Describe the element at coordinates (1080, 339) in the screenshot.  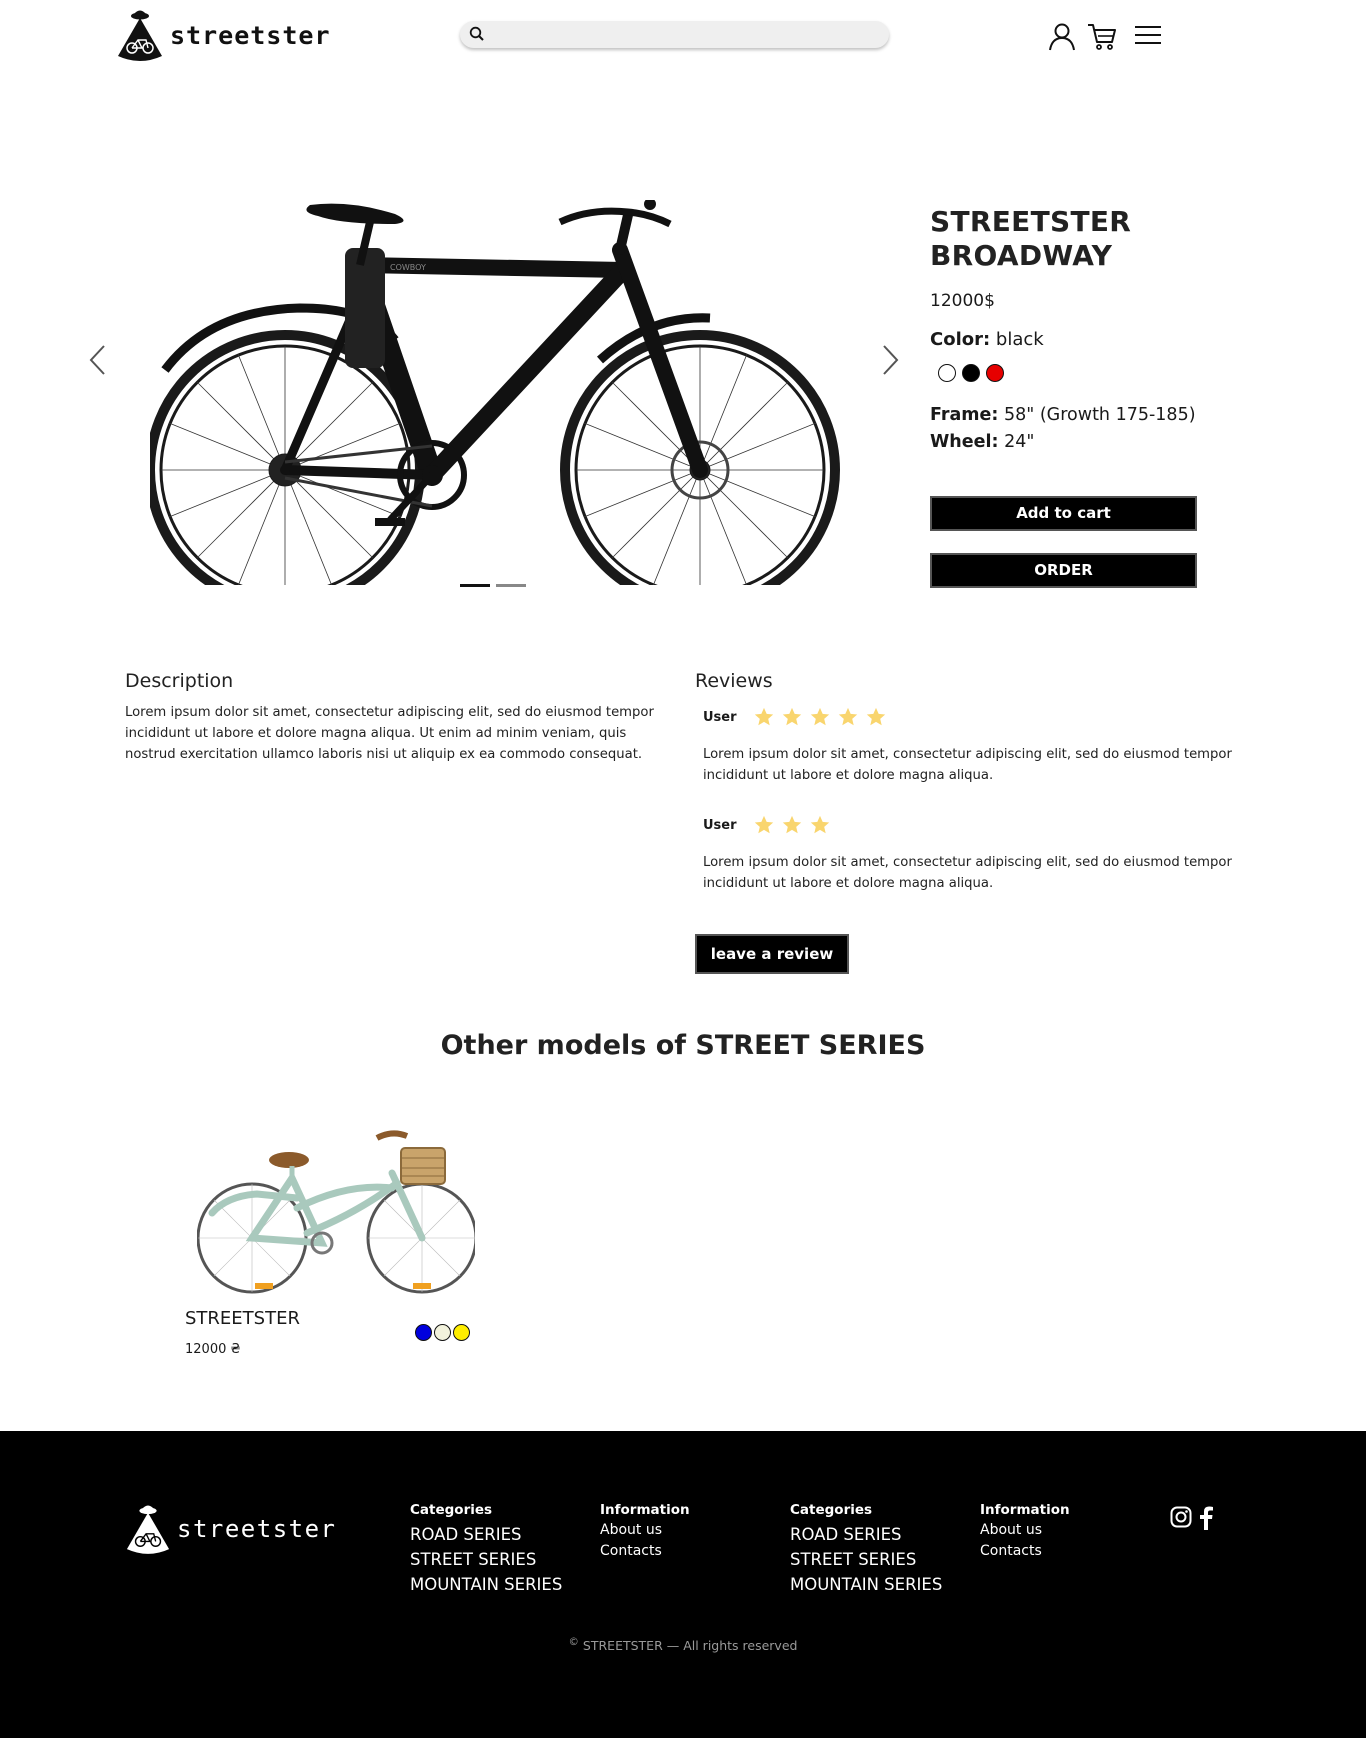
I see `color-line: Color: black` at that location.